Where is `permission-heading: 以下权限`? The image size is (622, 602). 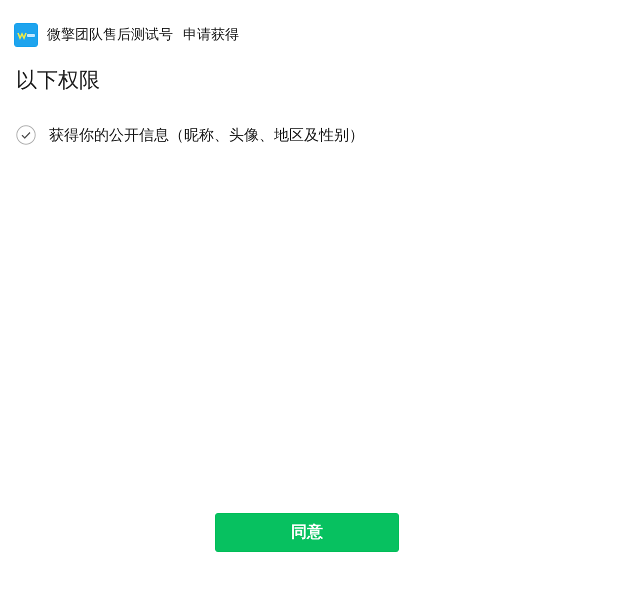 permission-heading: 以下权限 is located at coordinates (58, 80).